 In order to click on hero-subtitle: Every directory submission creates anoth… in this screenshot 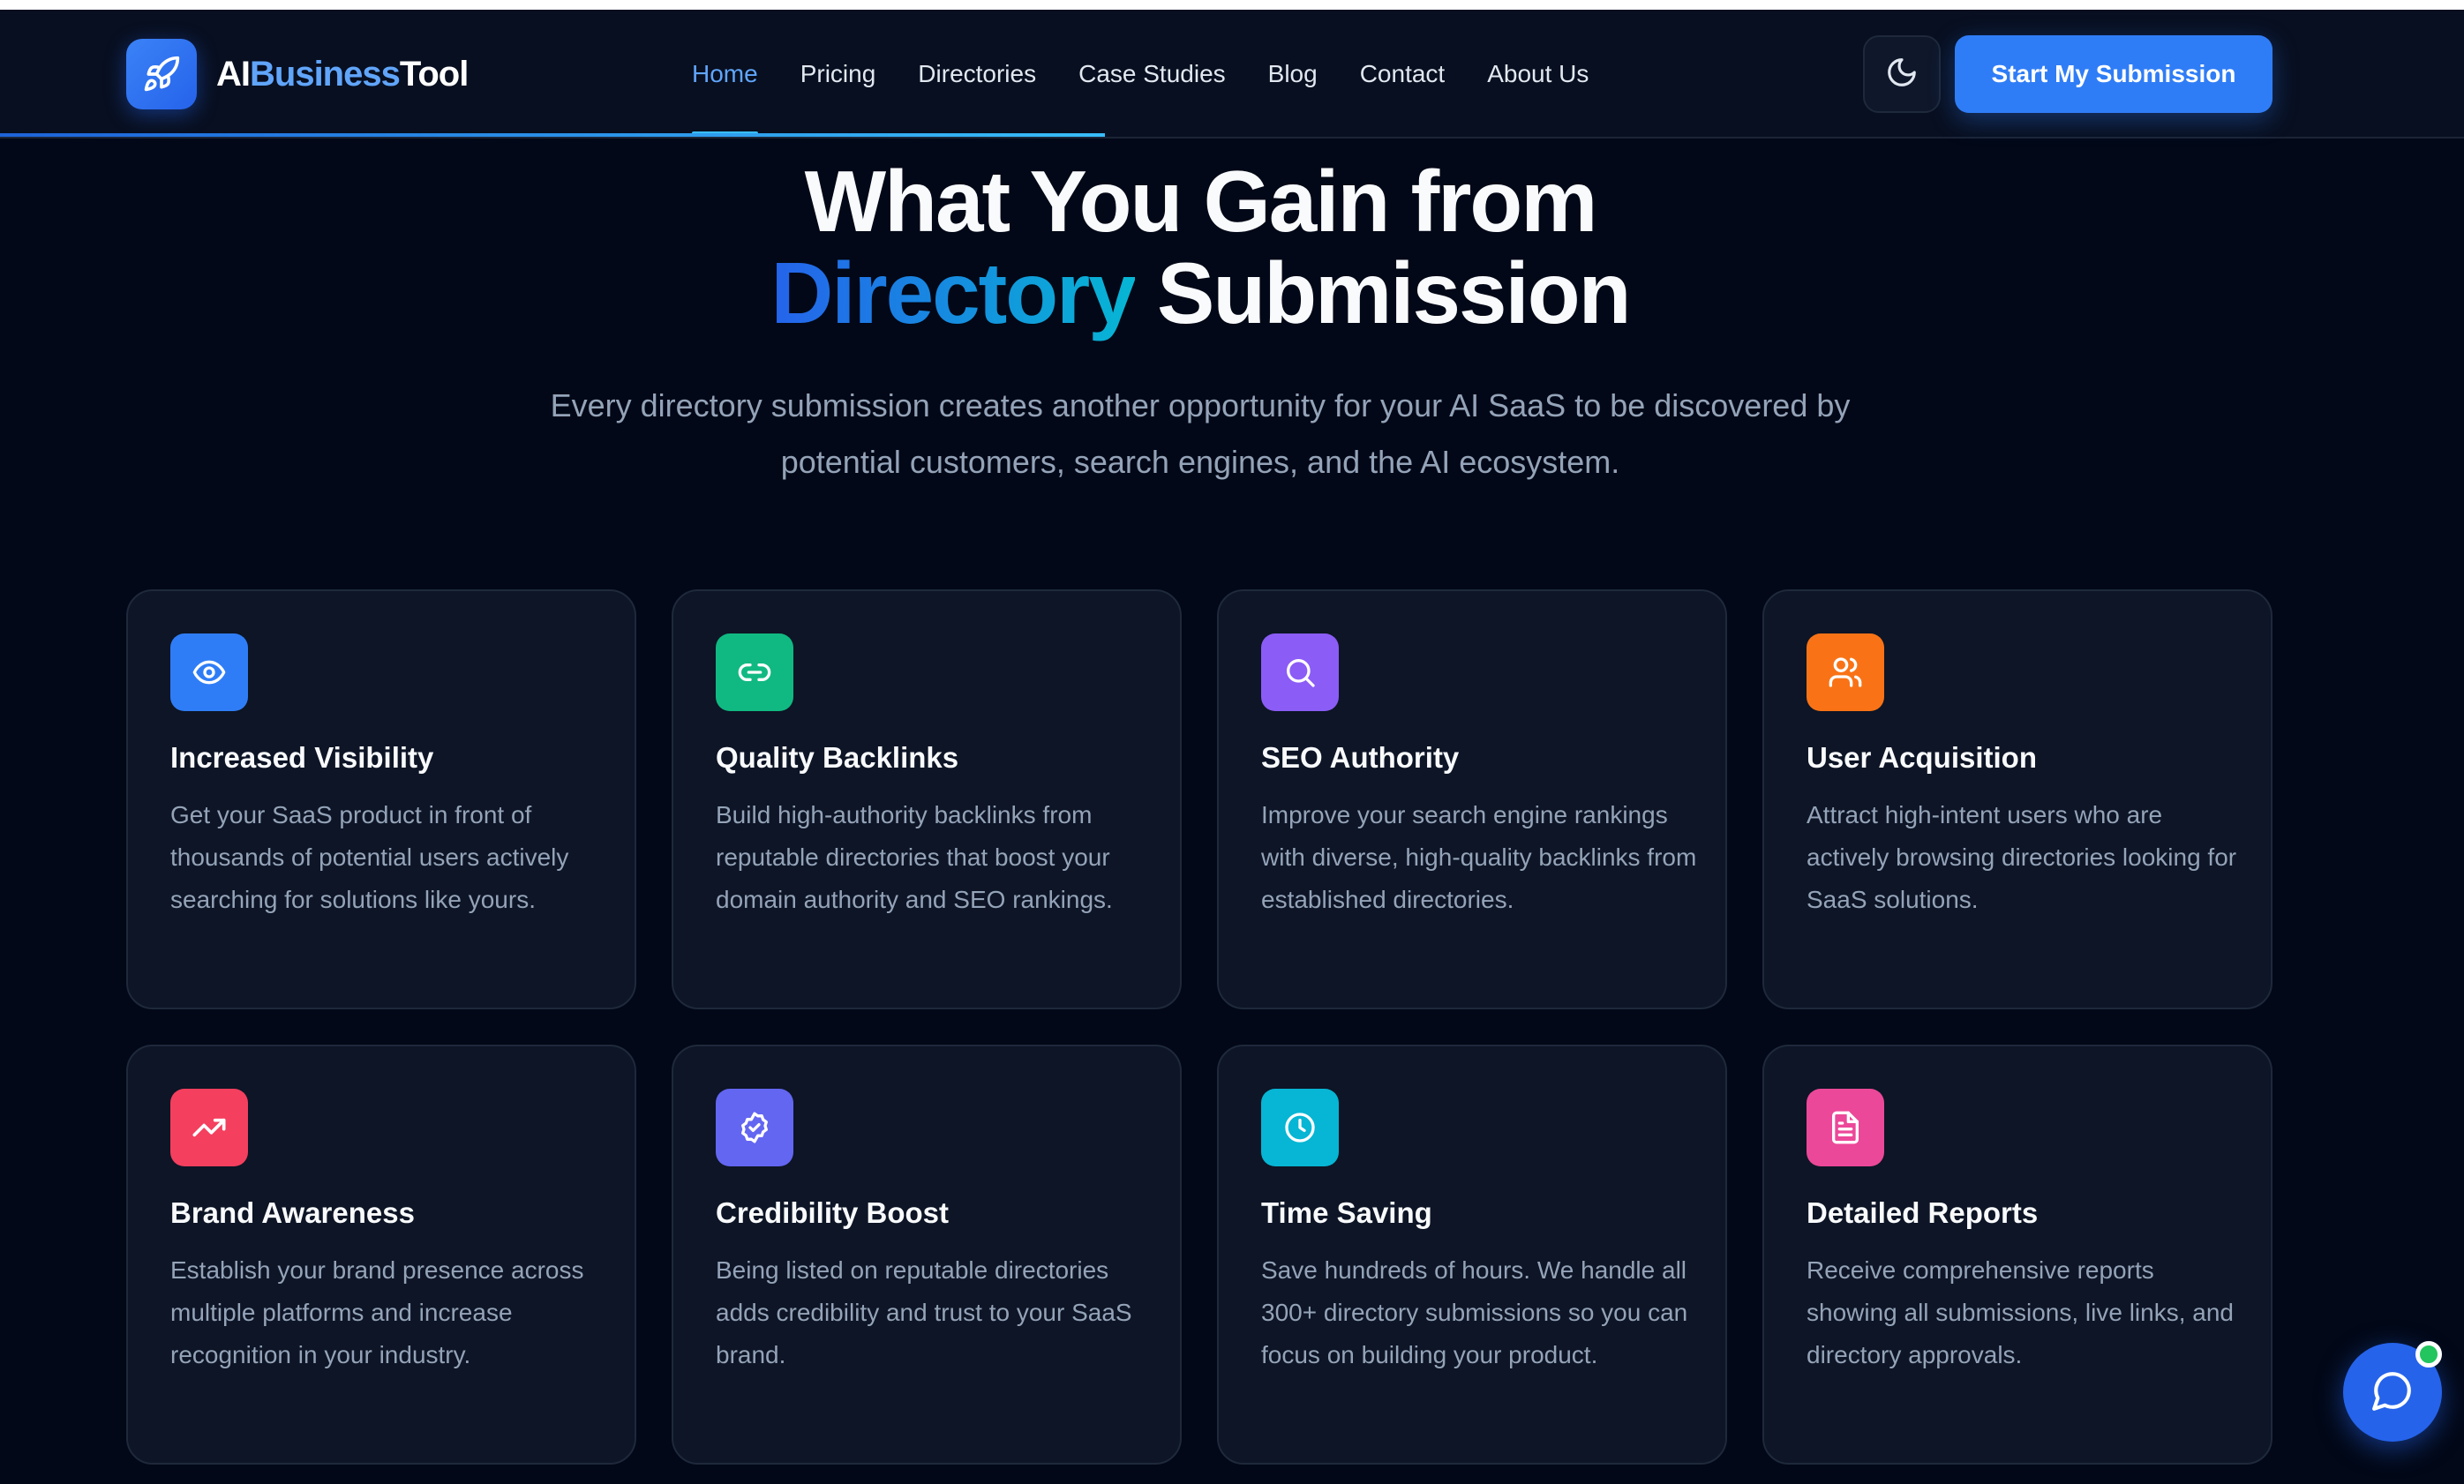, I will do `click(1200, 433)`.